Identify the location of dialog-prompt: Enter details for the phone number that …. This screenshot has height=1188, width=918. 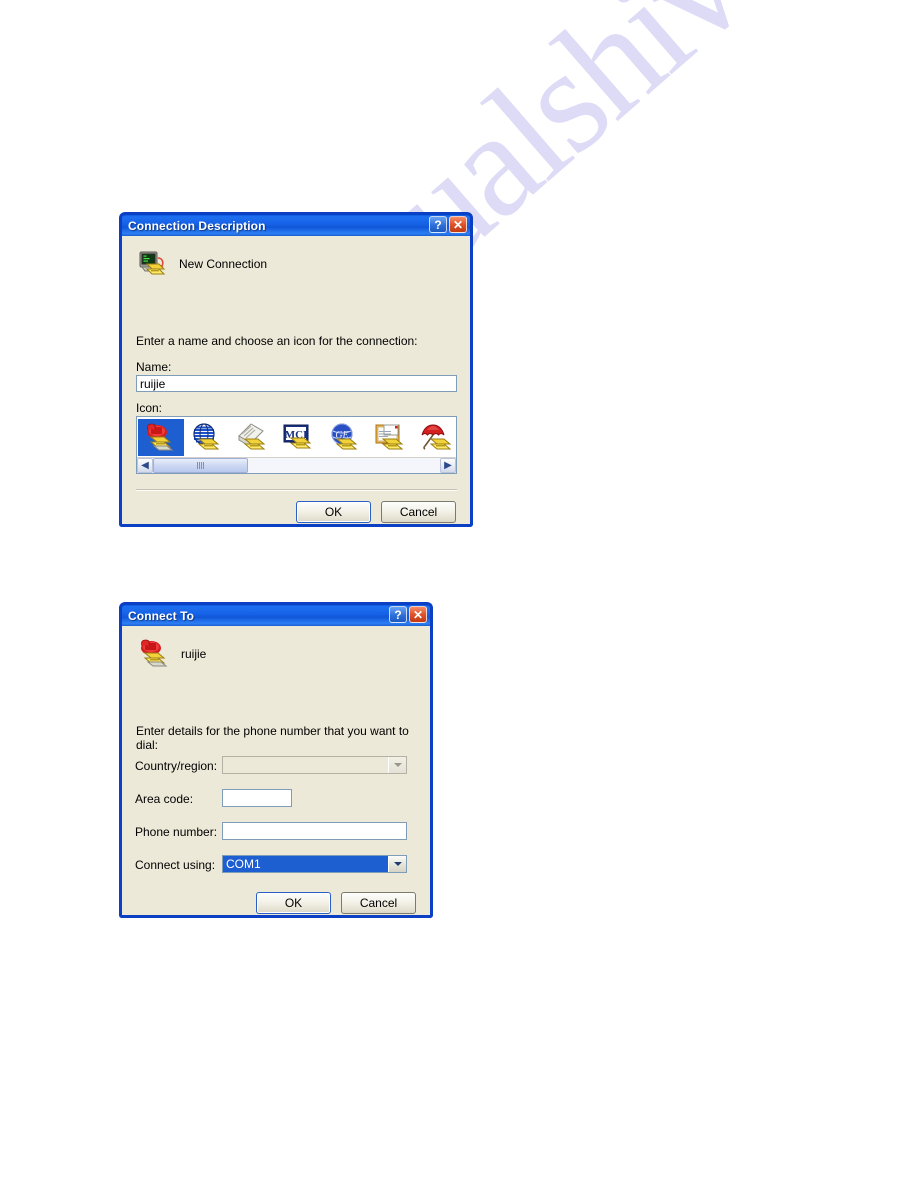
(272, 738).